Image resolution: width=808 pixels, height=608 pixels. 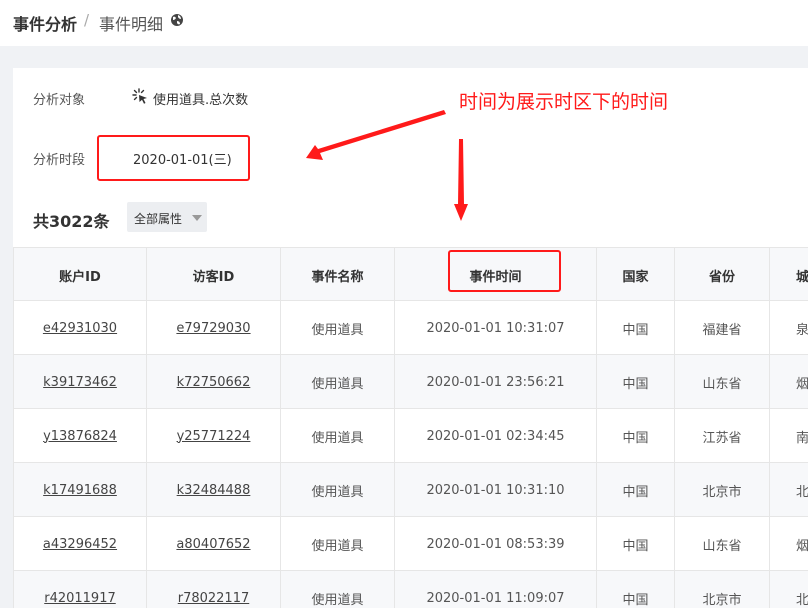 I want to click on breadcrumb-sub: 事件明细, so click(x=131, y=24).